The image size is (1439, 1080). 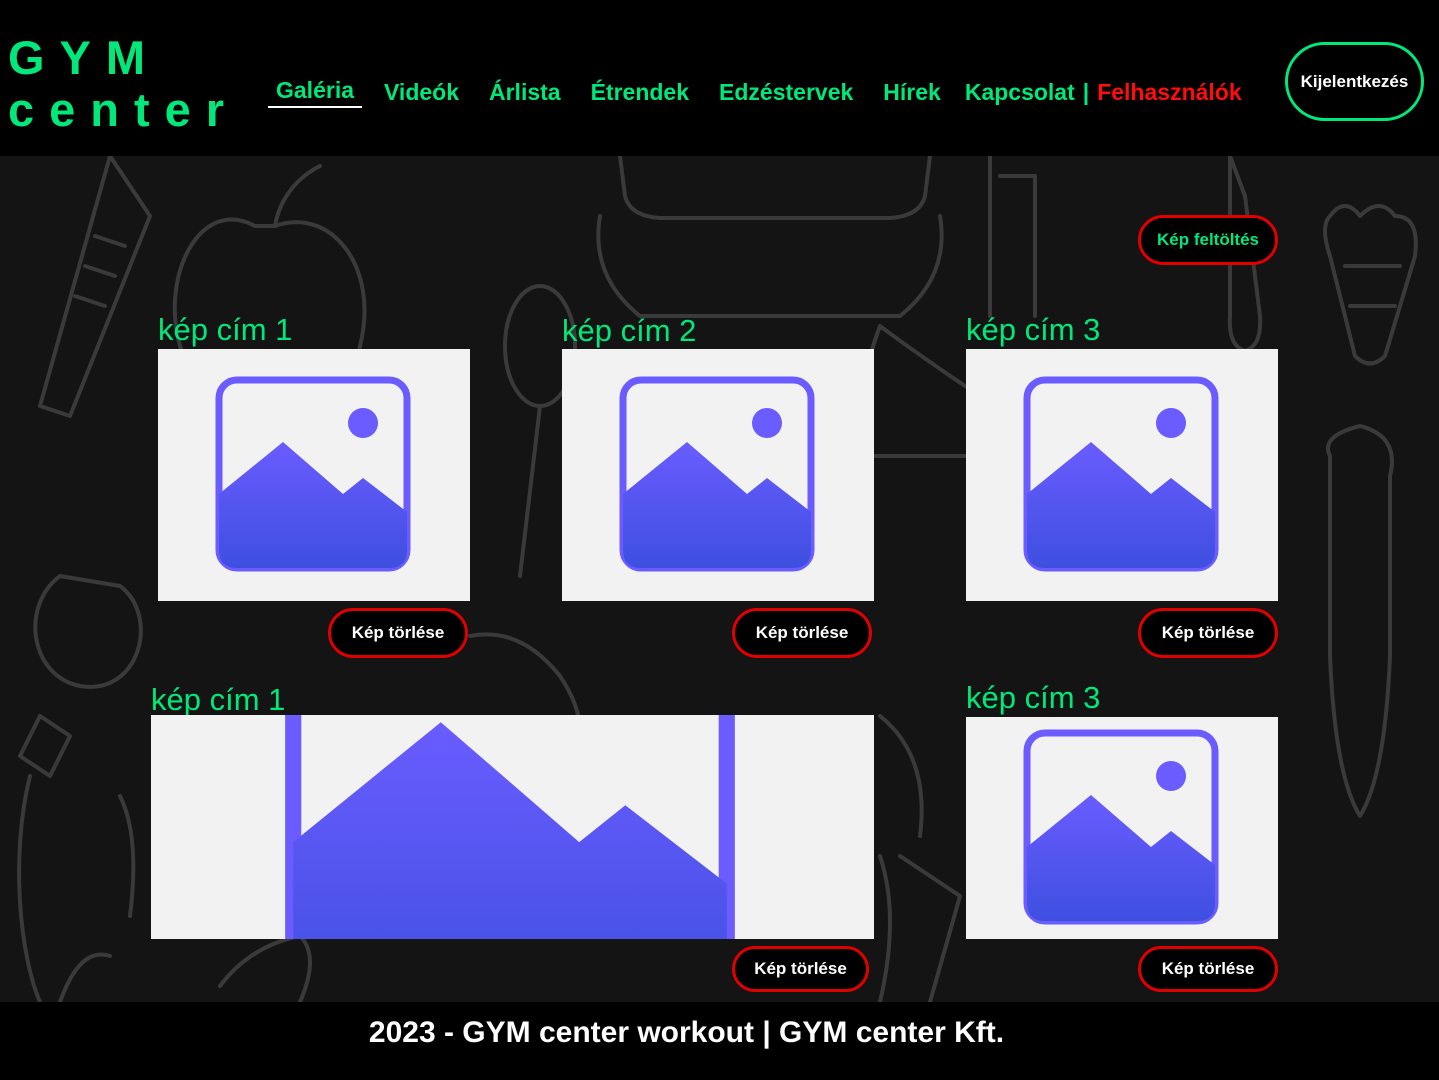 I want to click on nav-item-edzestervek: Edzéstervek, so click(x=786, y=92).